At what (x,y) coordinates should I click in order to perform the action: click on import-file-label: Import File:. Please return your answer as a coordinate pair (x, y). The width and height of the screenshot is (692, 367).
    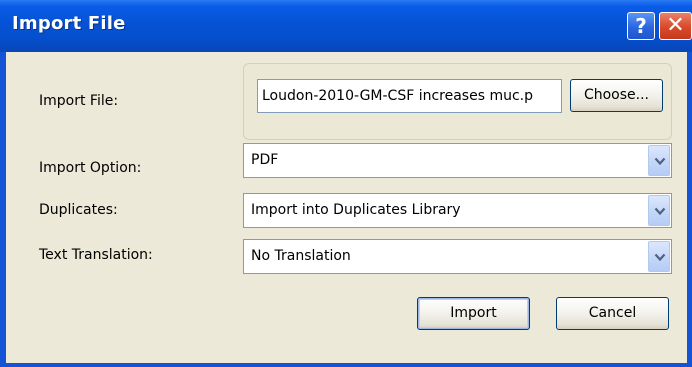
    Looking at the image, I should click on (79, 101).